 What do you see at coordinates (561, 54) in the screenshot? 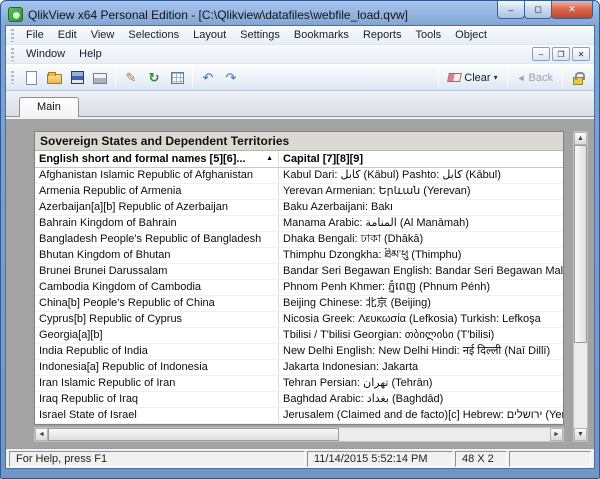
I see `mdi-restore-button: ❐` at bounding box center [561, 54].